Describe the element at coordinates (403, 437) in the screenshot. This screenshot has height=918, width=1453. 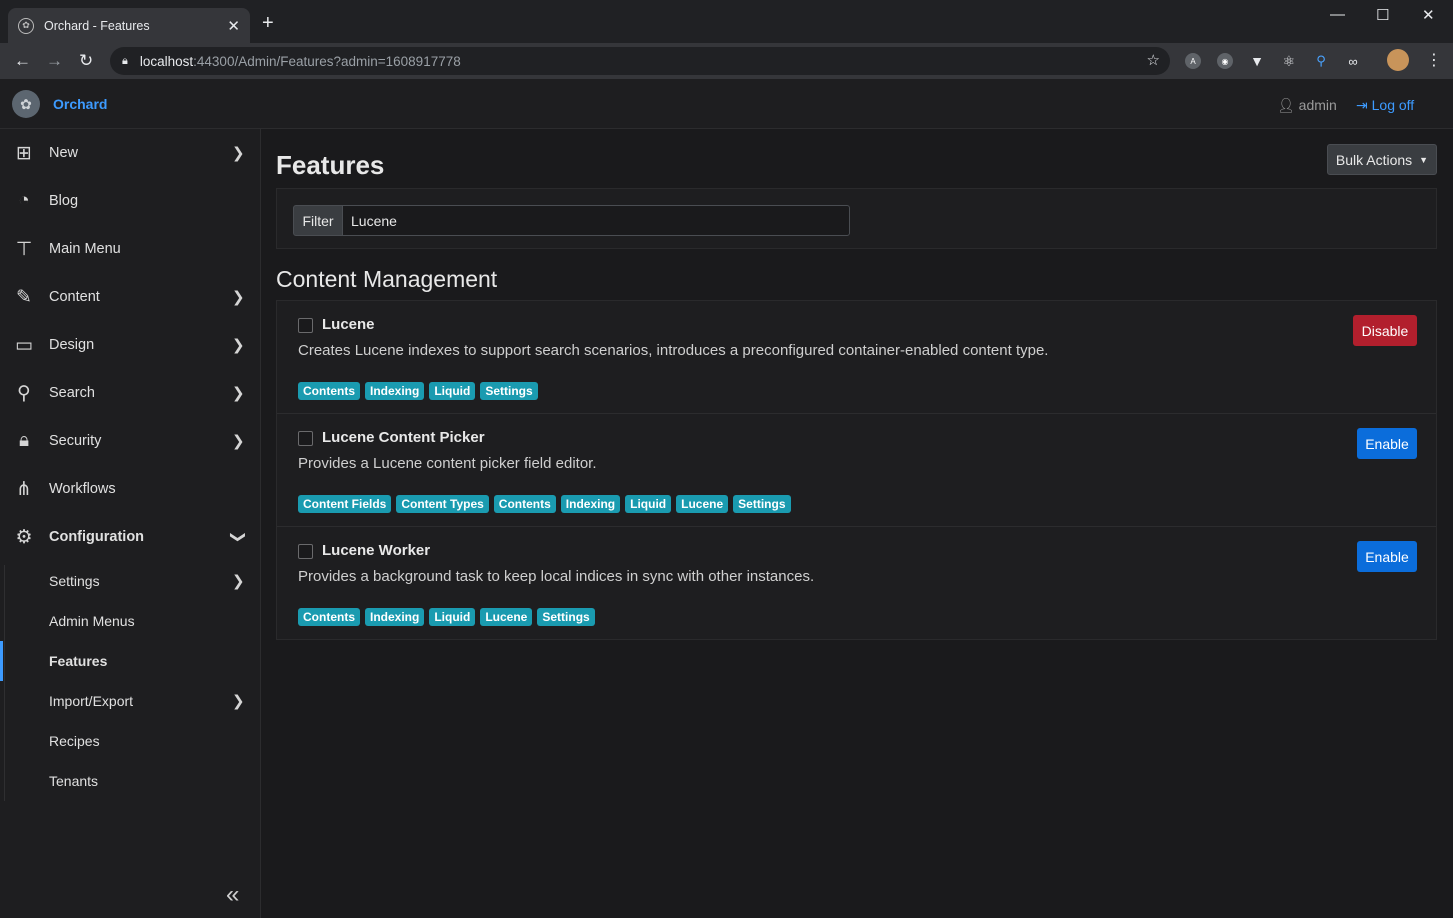
I see `feature-name: Lucene Content Picker` at that location.